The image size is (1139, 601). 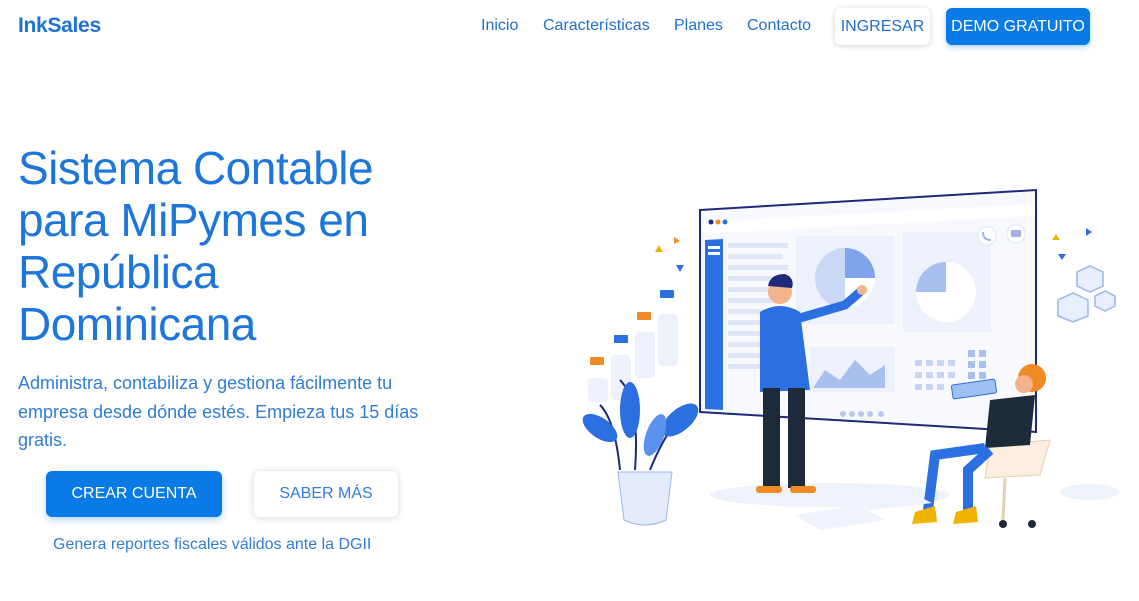 What do you see at coordinates (1018, 26) in the screenshot?
I see `free-demo-button: DEMO GRATUITO` at bounding box center [1018, 26].